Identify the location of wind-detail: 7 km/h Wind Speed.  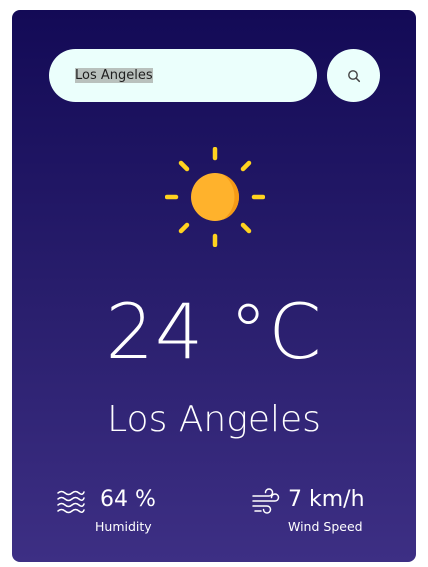
(330, 513).